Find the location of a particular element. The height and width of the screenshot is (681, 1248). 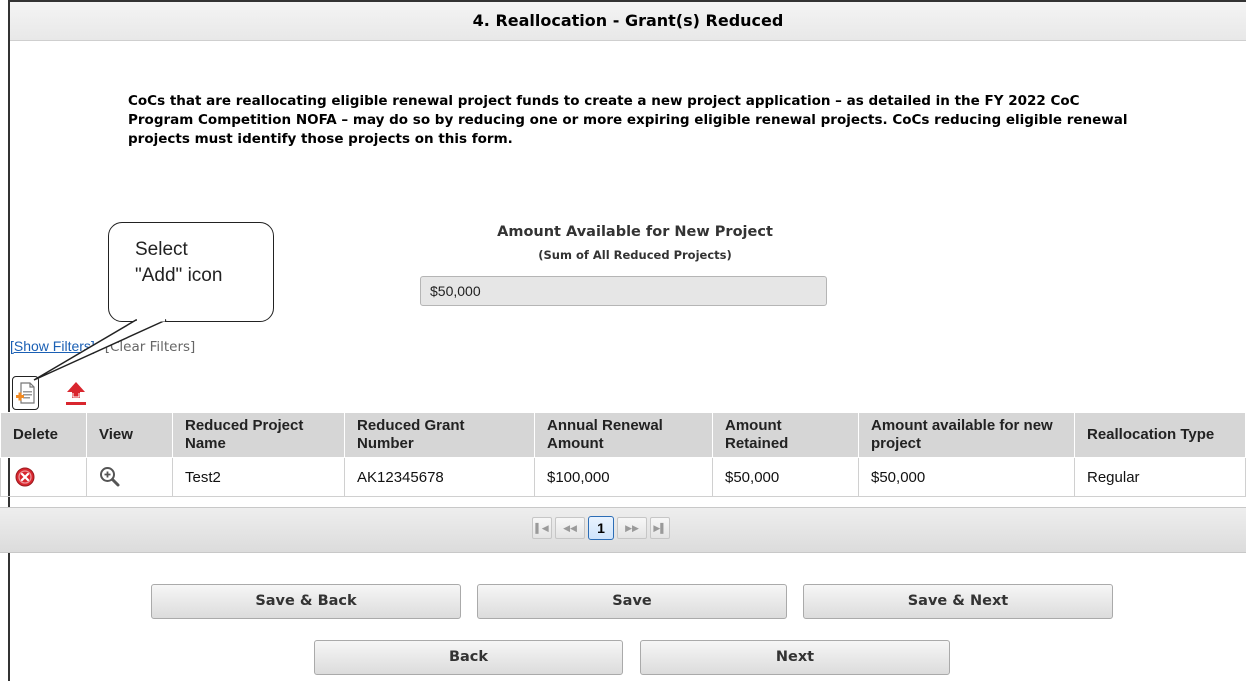

page-title: 4. Reallocation - Grant(s) Reduced is located at coordinates (628, 20).